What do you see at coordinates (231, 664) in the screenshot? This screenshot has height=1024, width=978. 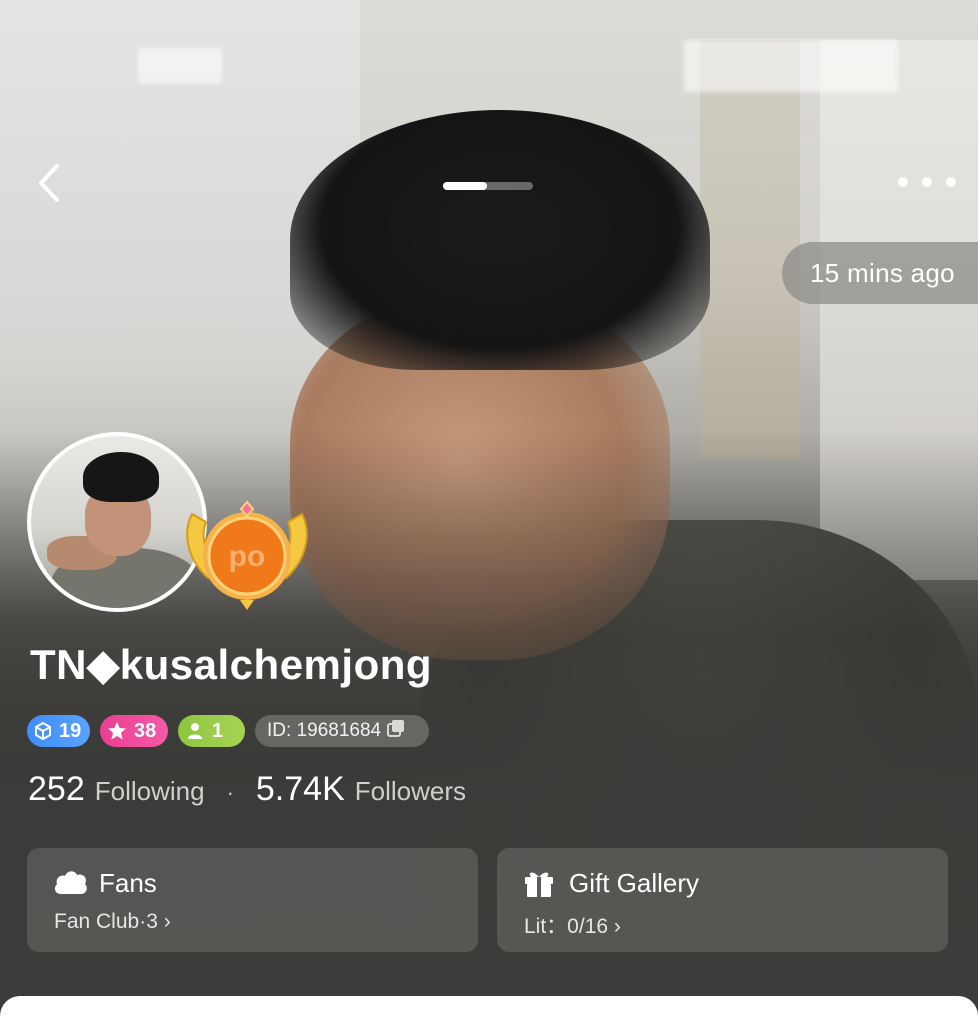 I see `username: TN◆kusalchemjong` at bounding box center [231, 664].